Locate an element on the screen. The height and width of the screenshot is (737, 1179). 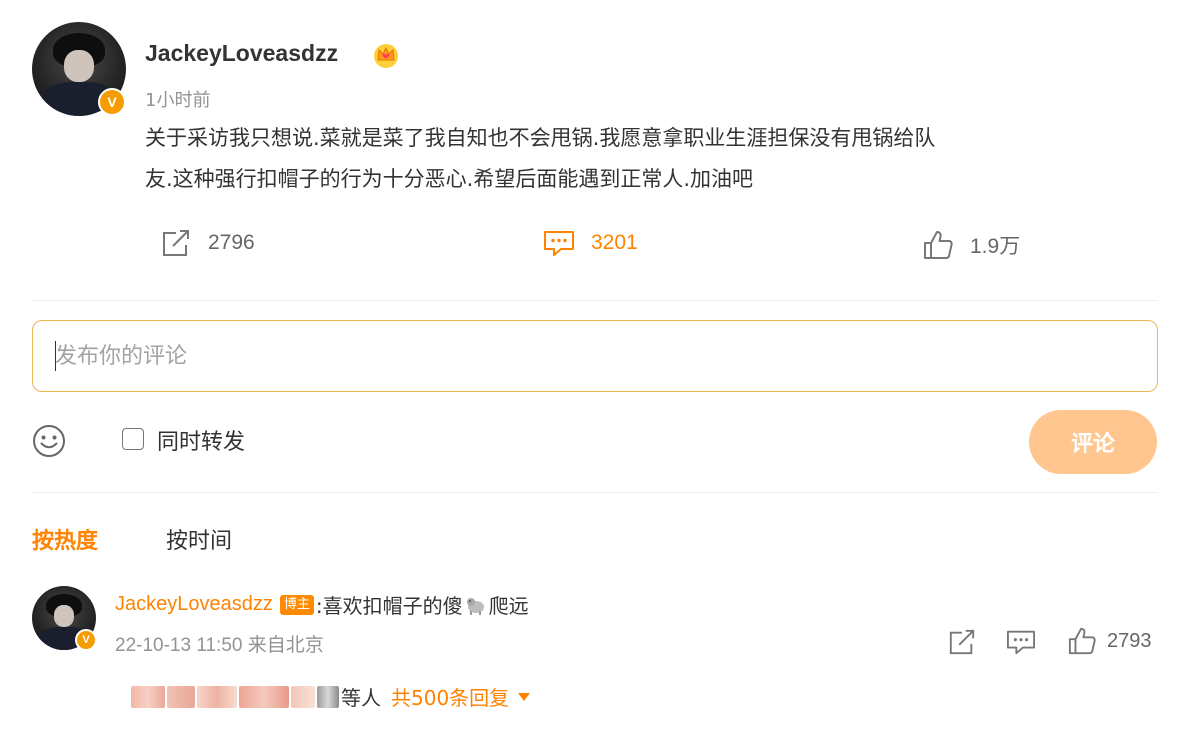
emoji-icon is located at coordinates (49, 441).